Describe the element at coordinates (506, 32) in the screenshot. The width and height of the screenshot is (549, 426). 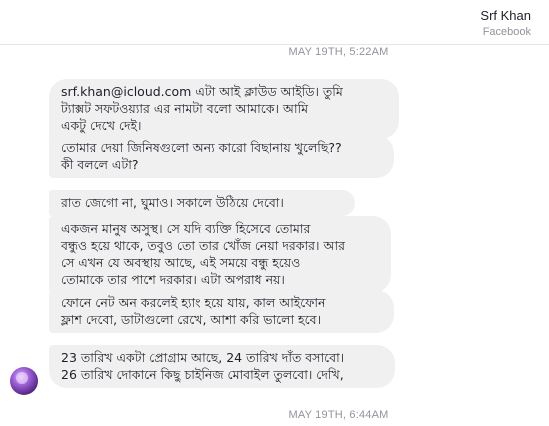
I see `contact-platform: Facebook` at that location.